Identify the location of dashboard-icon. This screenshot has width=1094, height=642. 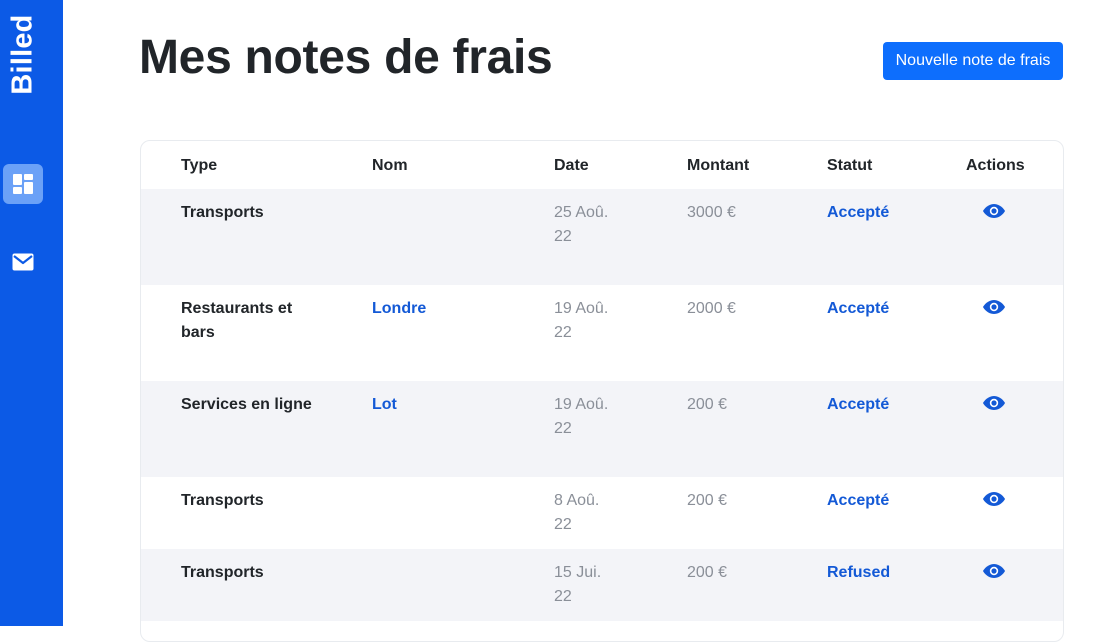
(23, 184).